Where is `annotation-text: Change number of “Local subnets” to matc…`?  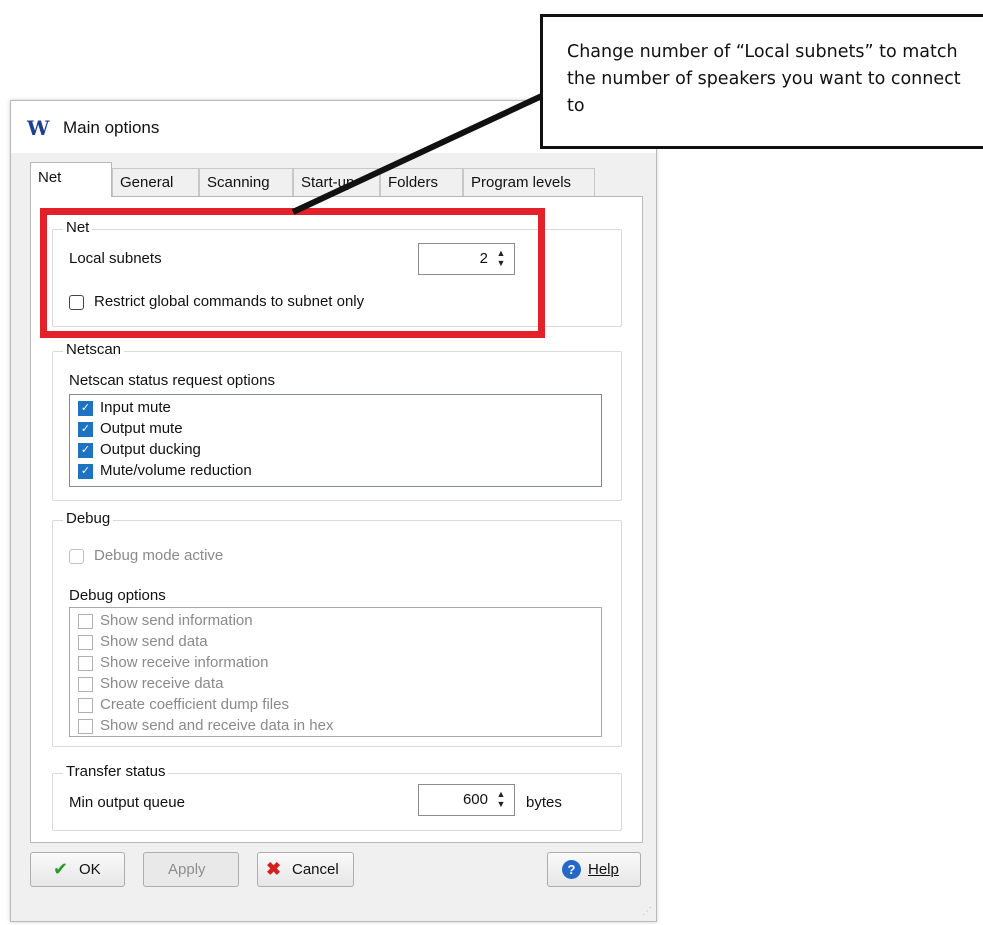 annotation-text: Change number of “Local subnets” to matc… is located at coordinates (764, 79).